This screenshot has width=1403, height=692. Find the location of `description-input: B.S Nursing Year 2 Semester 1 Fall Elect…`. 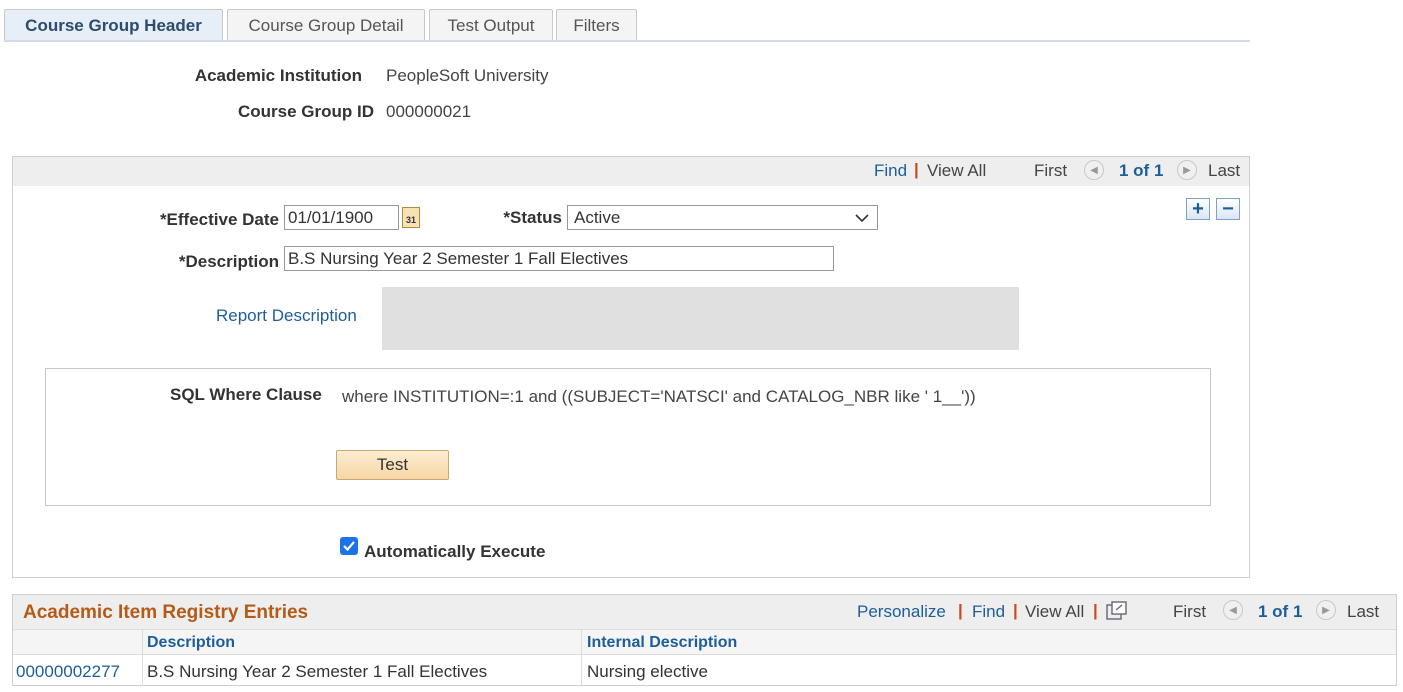

description-input: B.S Nursing Year 2 Semester 1 Fall Elect… is located at coordinates (559, 258).